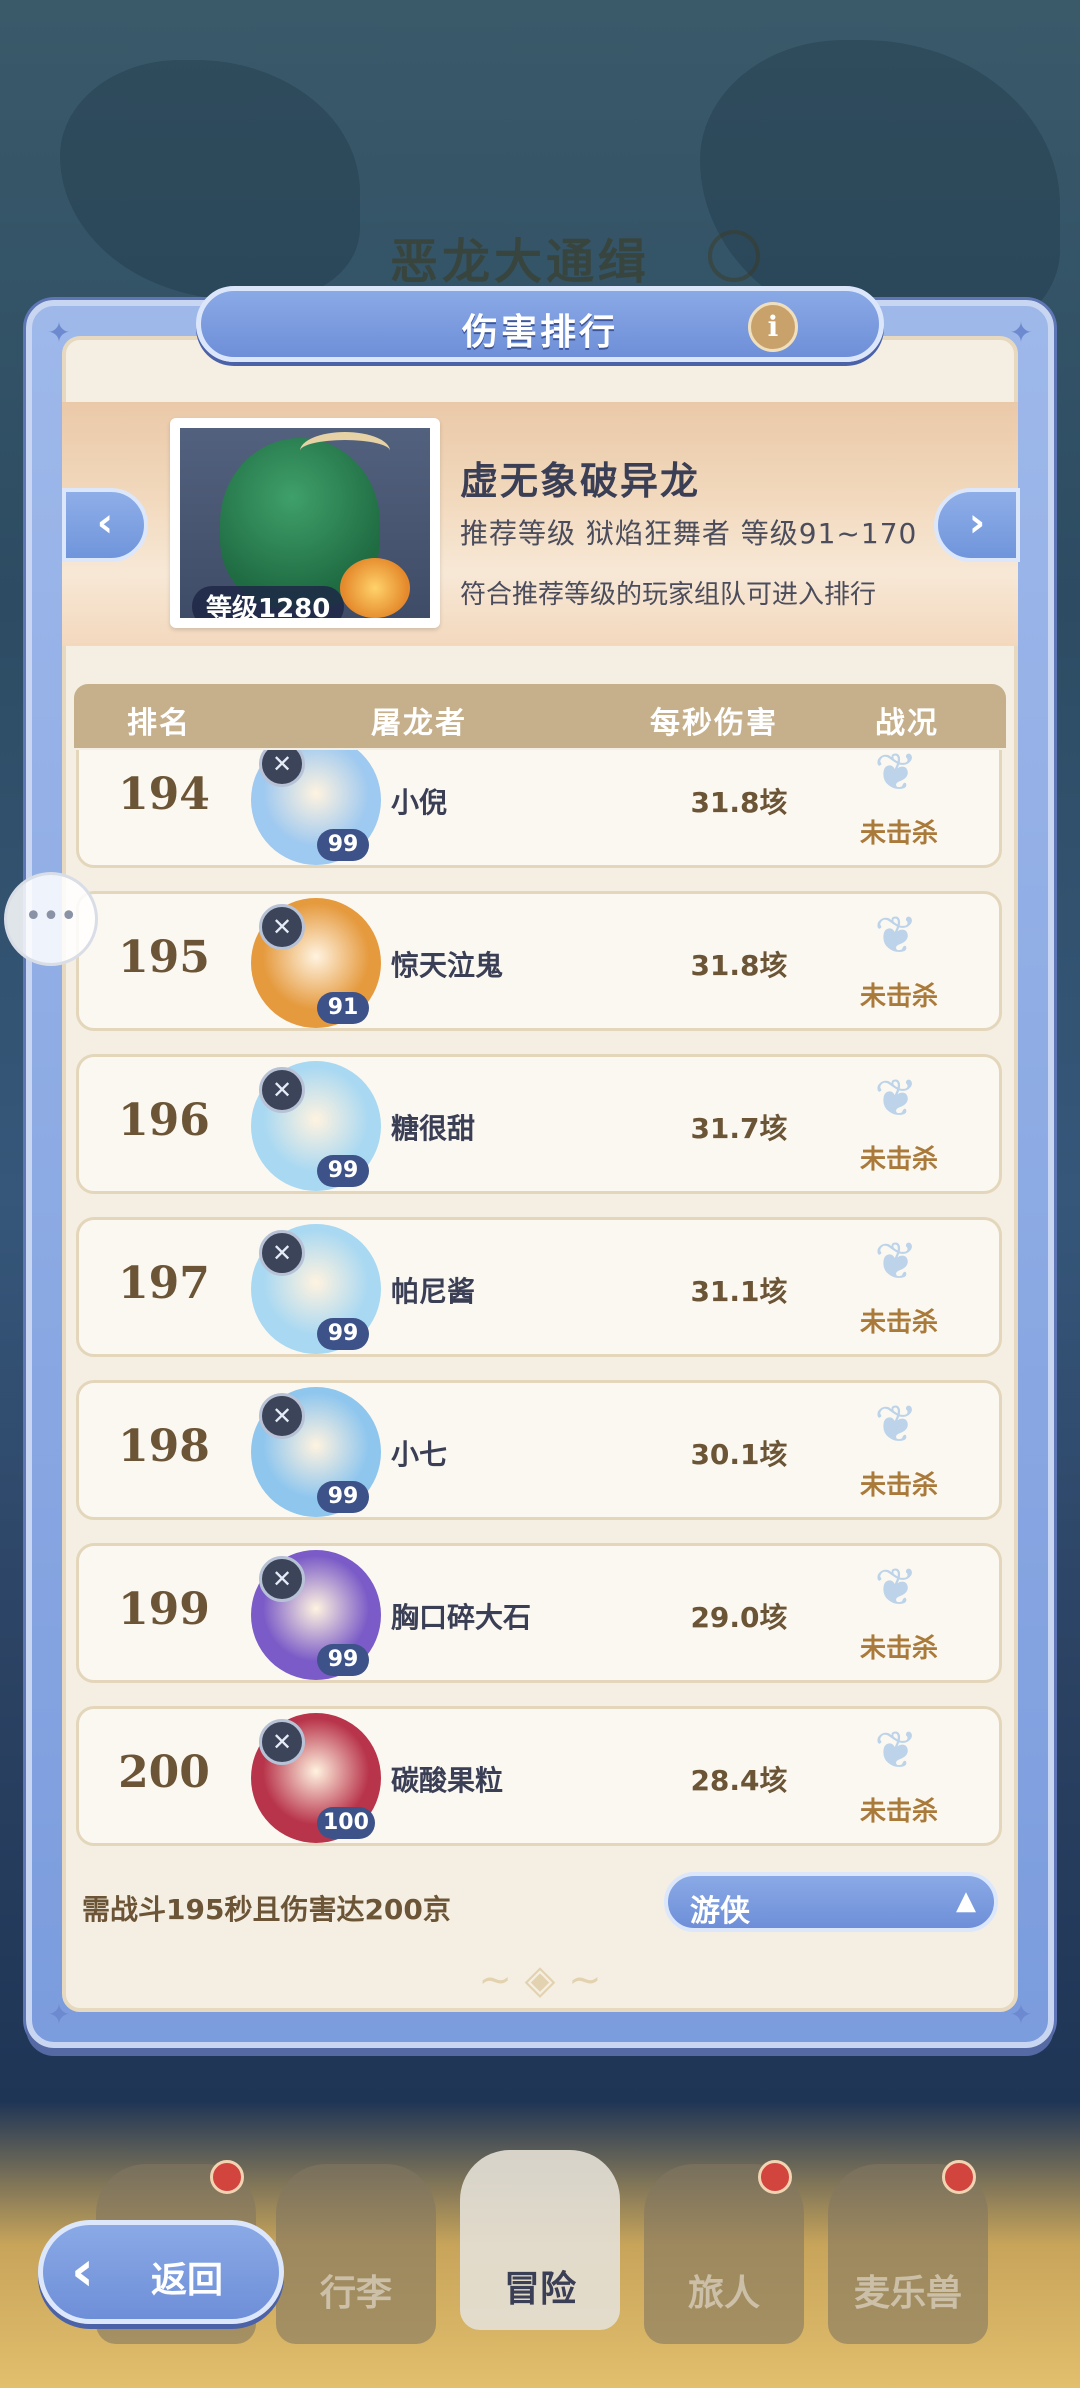 This screenshot has height=2388, width=1080. Describe the element at coordinates (908, 2252) in the screenshot. I see `tab-pets: 麦乐兽` at that location.